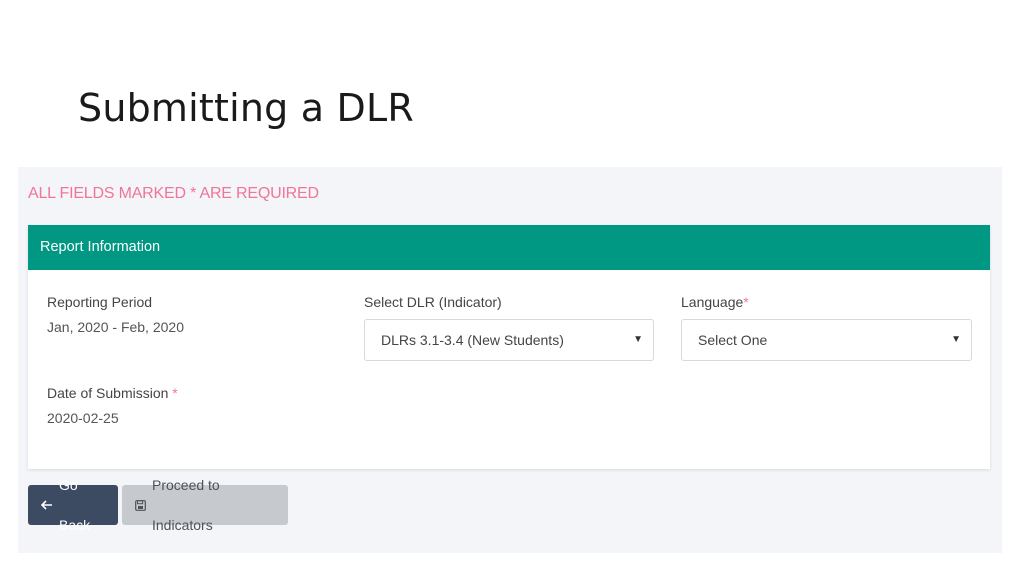 The width and height of the screenshot is (1024, 576). I want to click on date-of-submission-value: 2020-02-25, so click(83, 418).